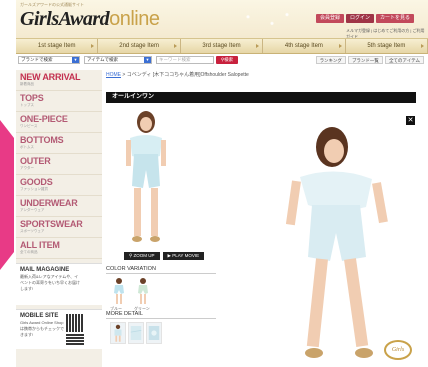 The image size is (428, 367). What do you see at coordinates (45, 270) in the screenshot?
I see `mail-magazine-title: MAIL MAGAGINE` at bounding box center [45, 270].